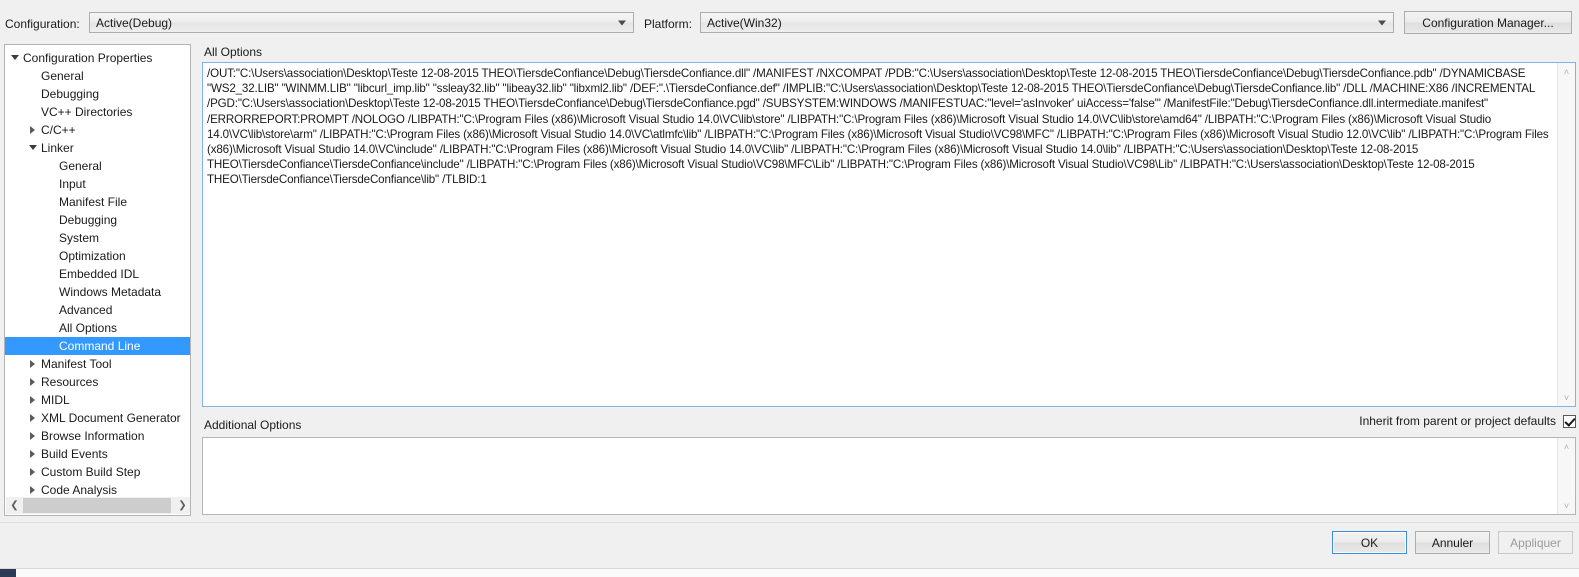  Describe the element at coordinates (86, 310) in the screenshot. I see `tree-item-label: Advanced` at that location.